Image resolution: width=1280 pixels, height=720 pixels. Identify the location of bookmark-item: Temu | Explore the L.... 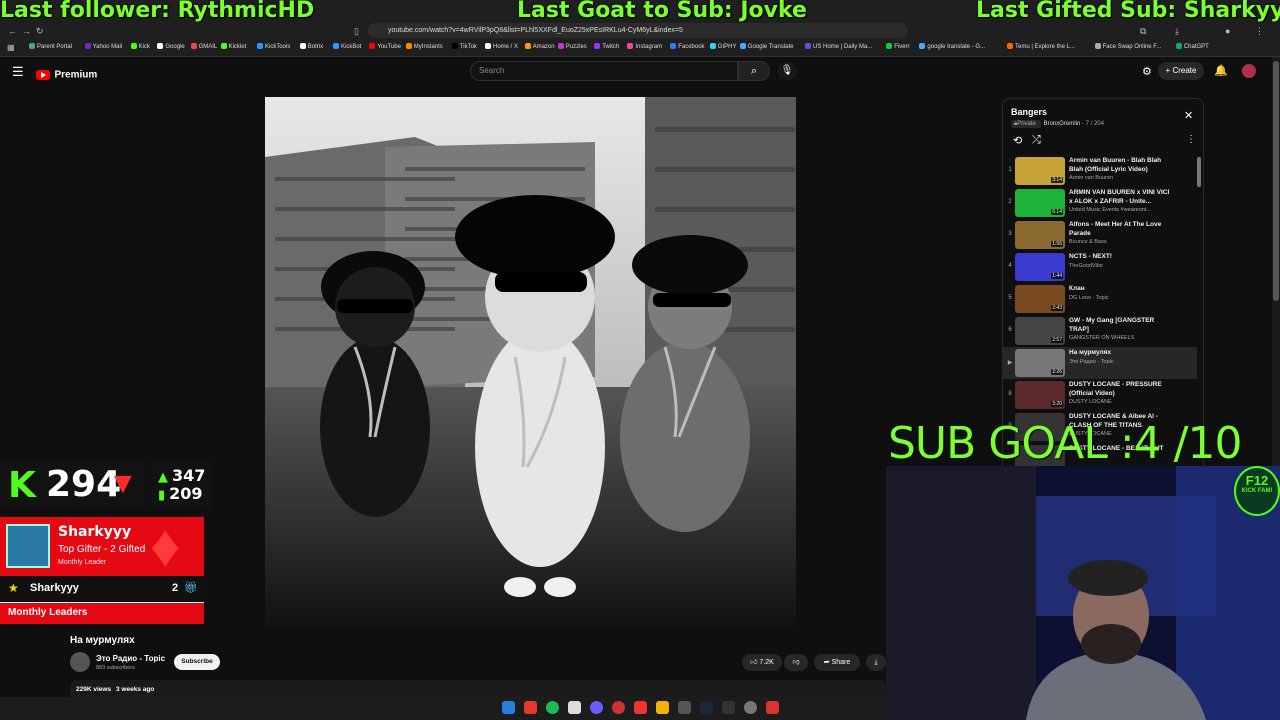
(1041, 46).